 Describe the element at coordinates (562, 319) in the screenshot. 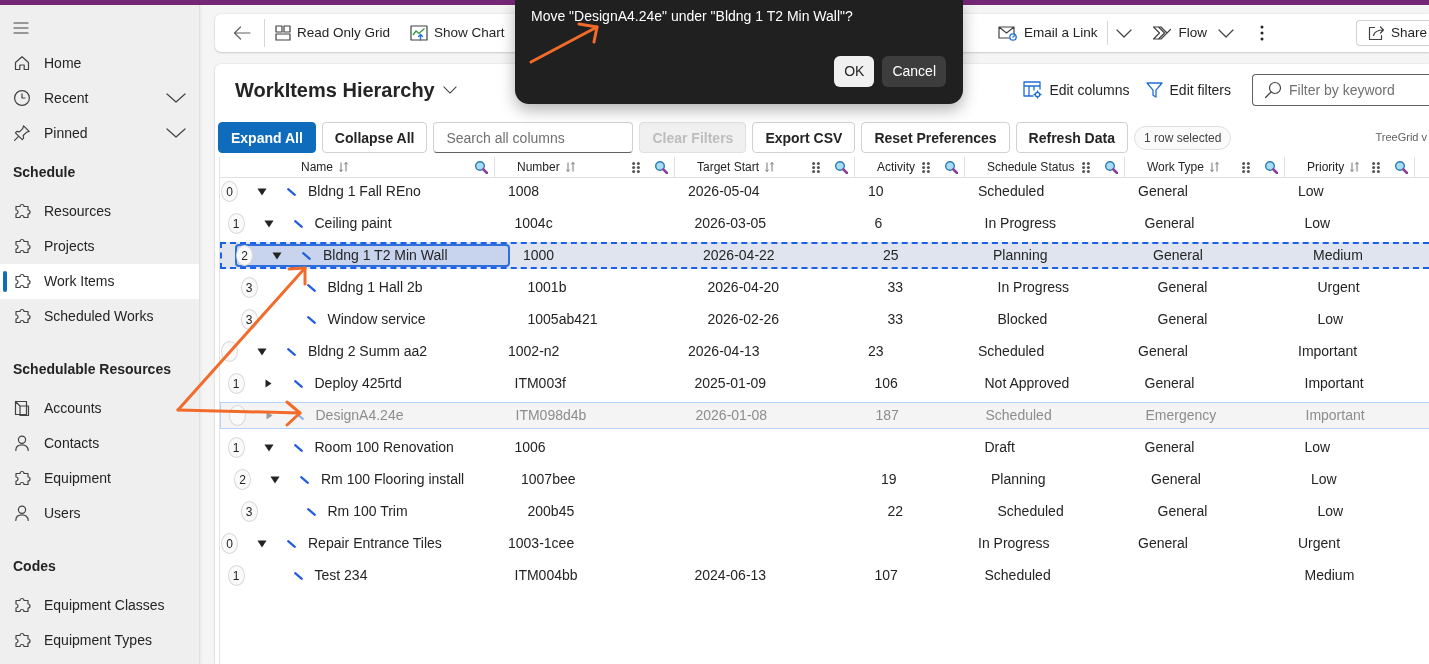

I see `table-cell: 1005ab421` at that location.